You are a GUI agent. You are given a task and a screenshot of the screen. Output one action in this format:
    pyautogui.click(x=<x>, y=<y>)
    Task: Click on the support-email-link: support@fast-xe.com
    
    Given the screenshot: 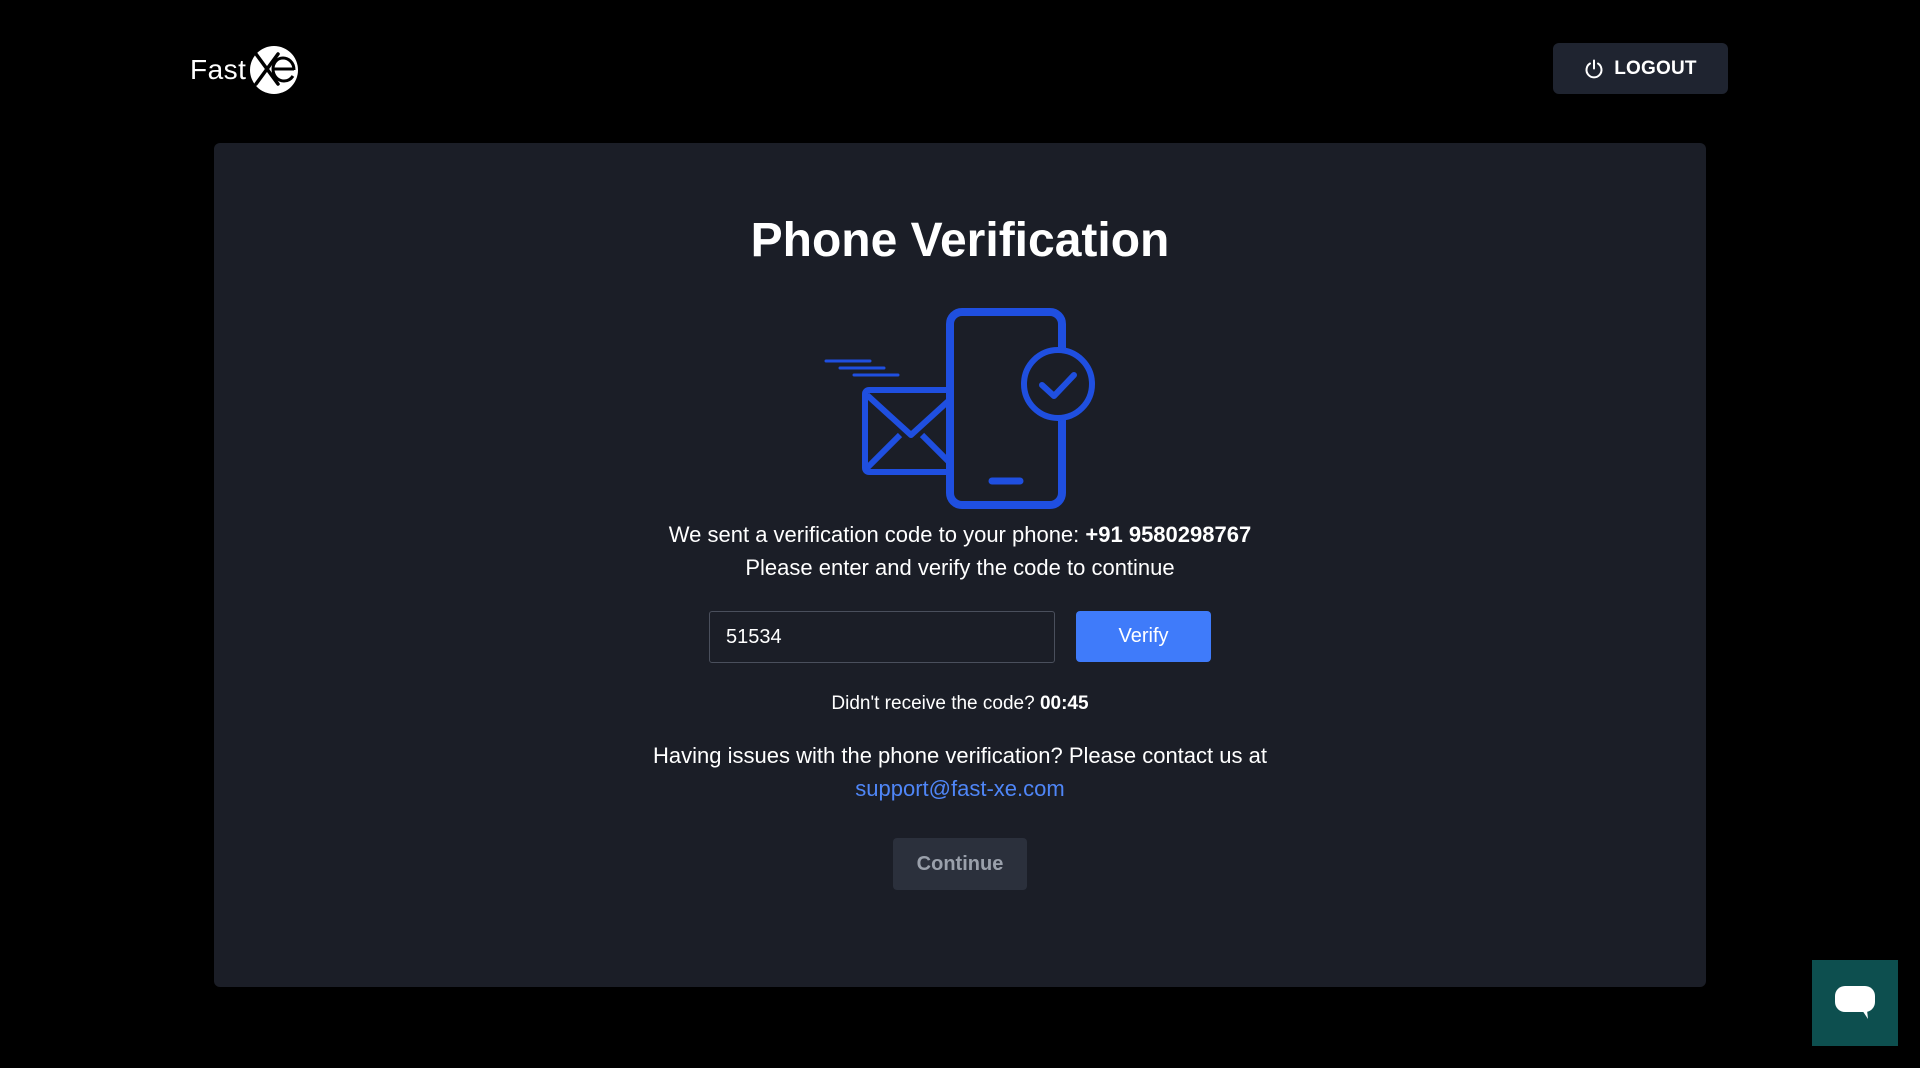 What is the action you would take?
    pyautogui.click(x=959, y=788)
    